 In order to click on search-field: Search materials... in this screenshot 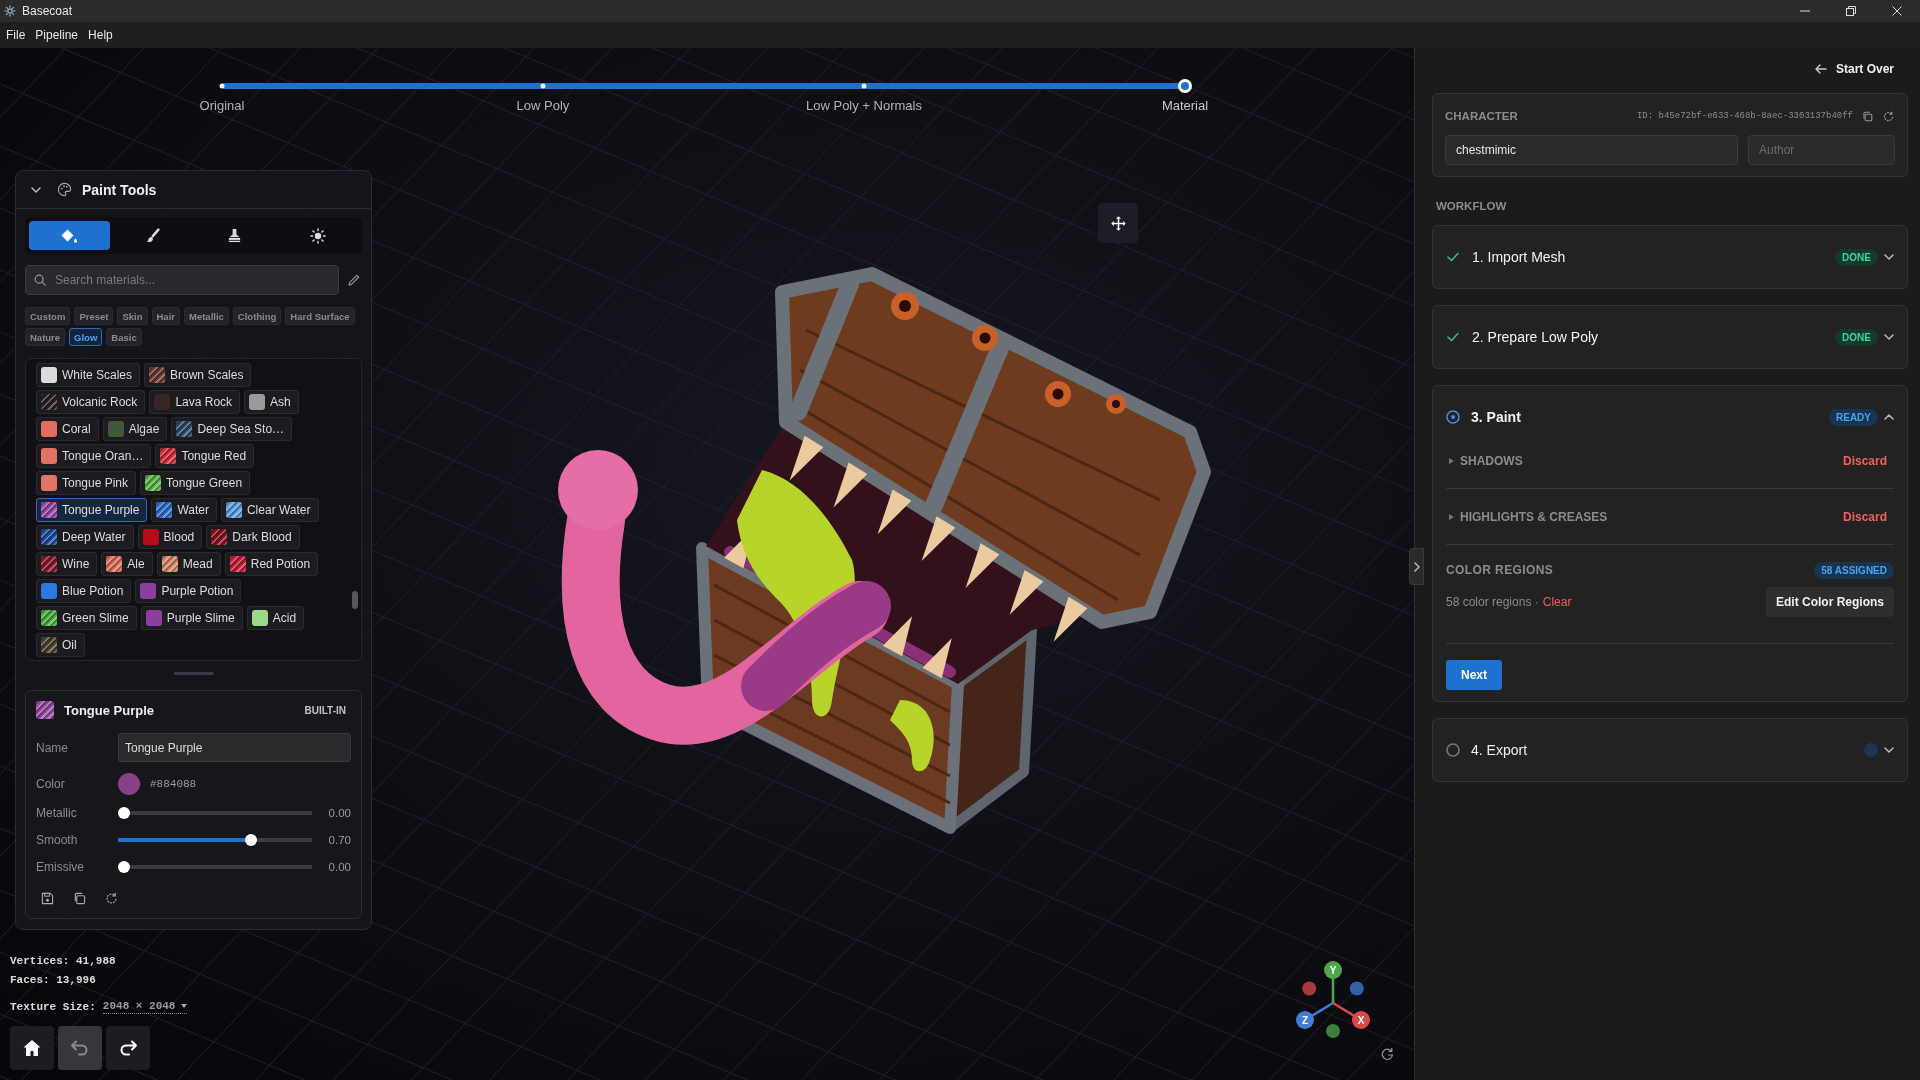, I will do `click(182, 280)`.